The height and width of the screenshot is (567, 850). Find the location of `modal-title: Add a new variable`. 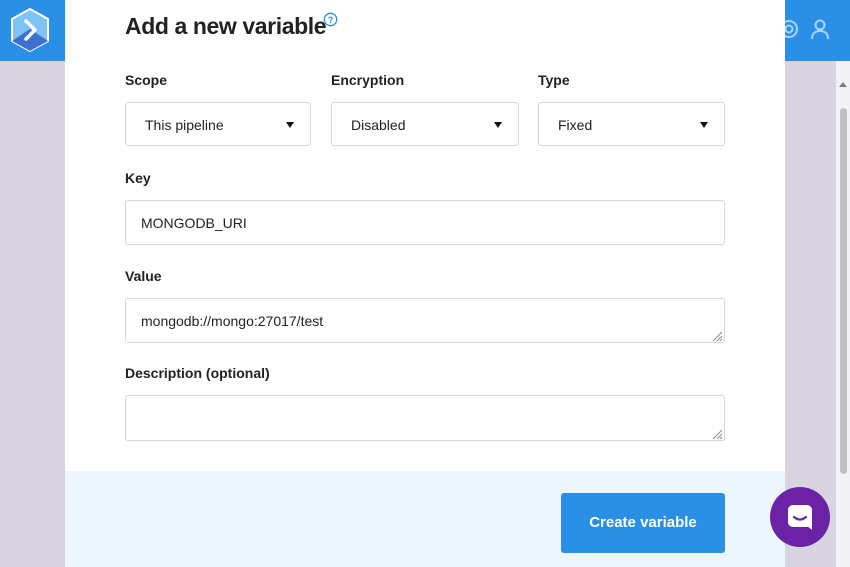

modal-title: Add a new variable is located at coordinates (226, 26).